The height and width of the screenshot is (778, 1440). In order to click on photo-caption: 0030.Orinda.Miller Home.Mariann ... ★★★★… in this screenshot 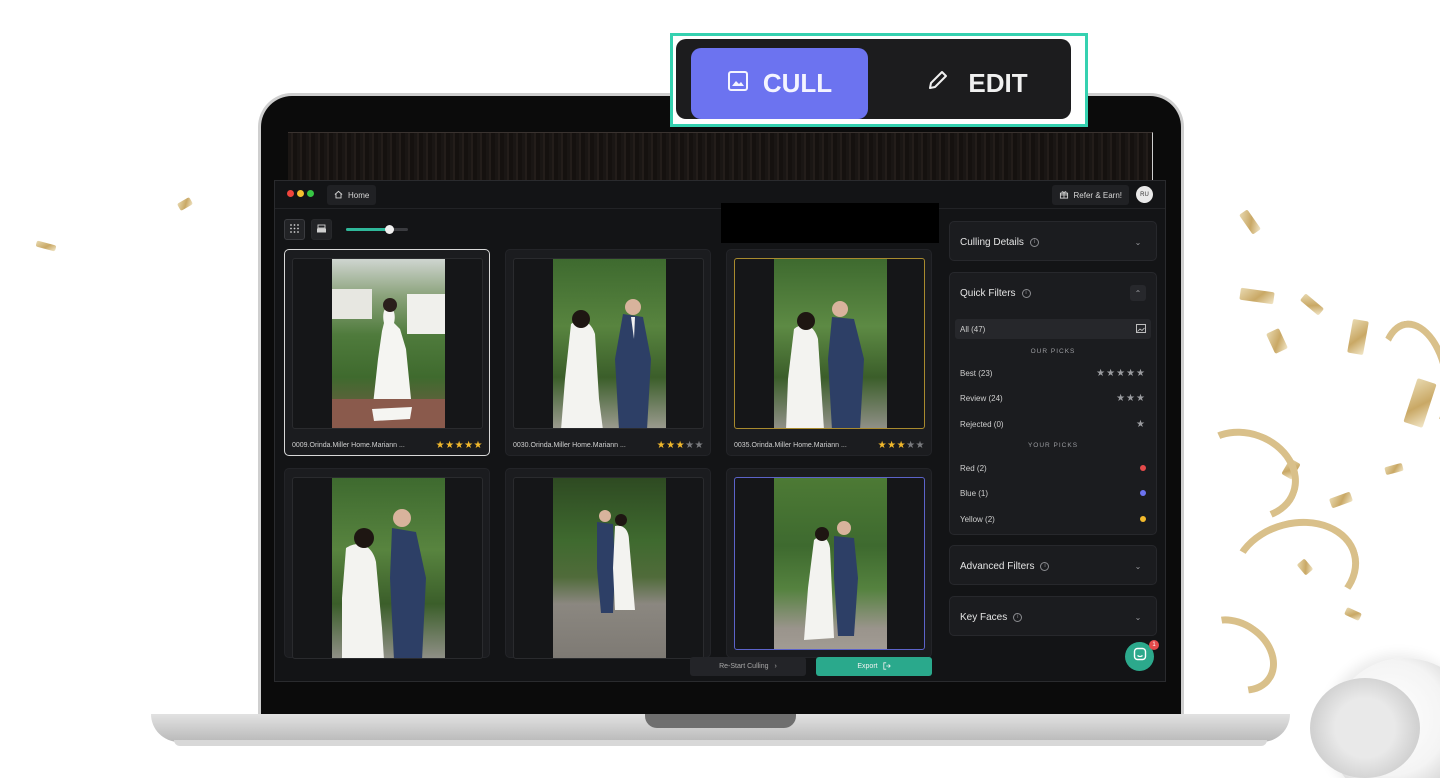, I will do `click(608, 445)`.